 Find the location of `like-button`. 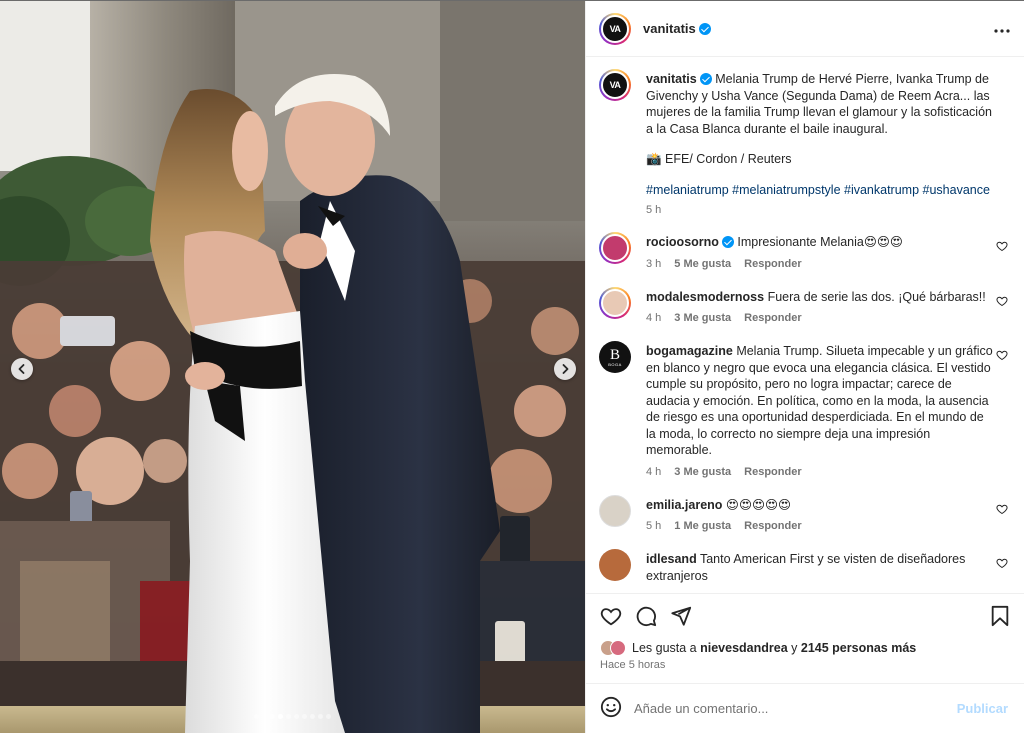

like-button is located at coordinates (611, 616).